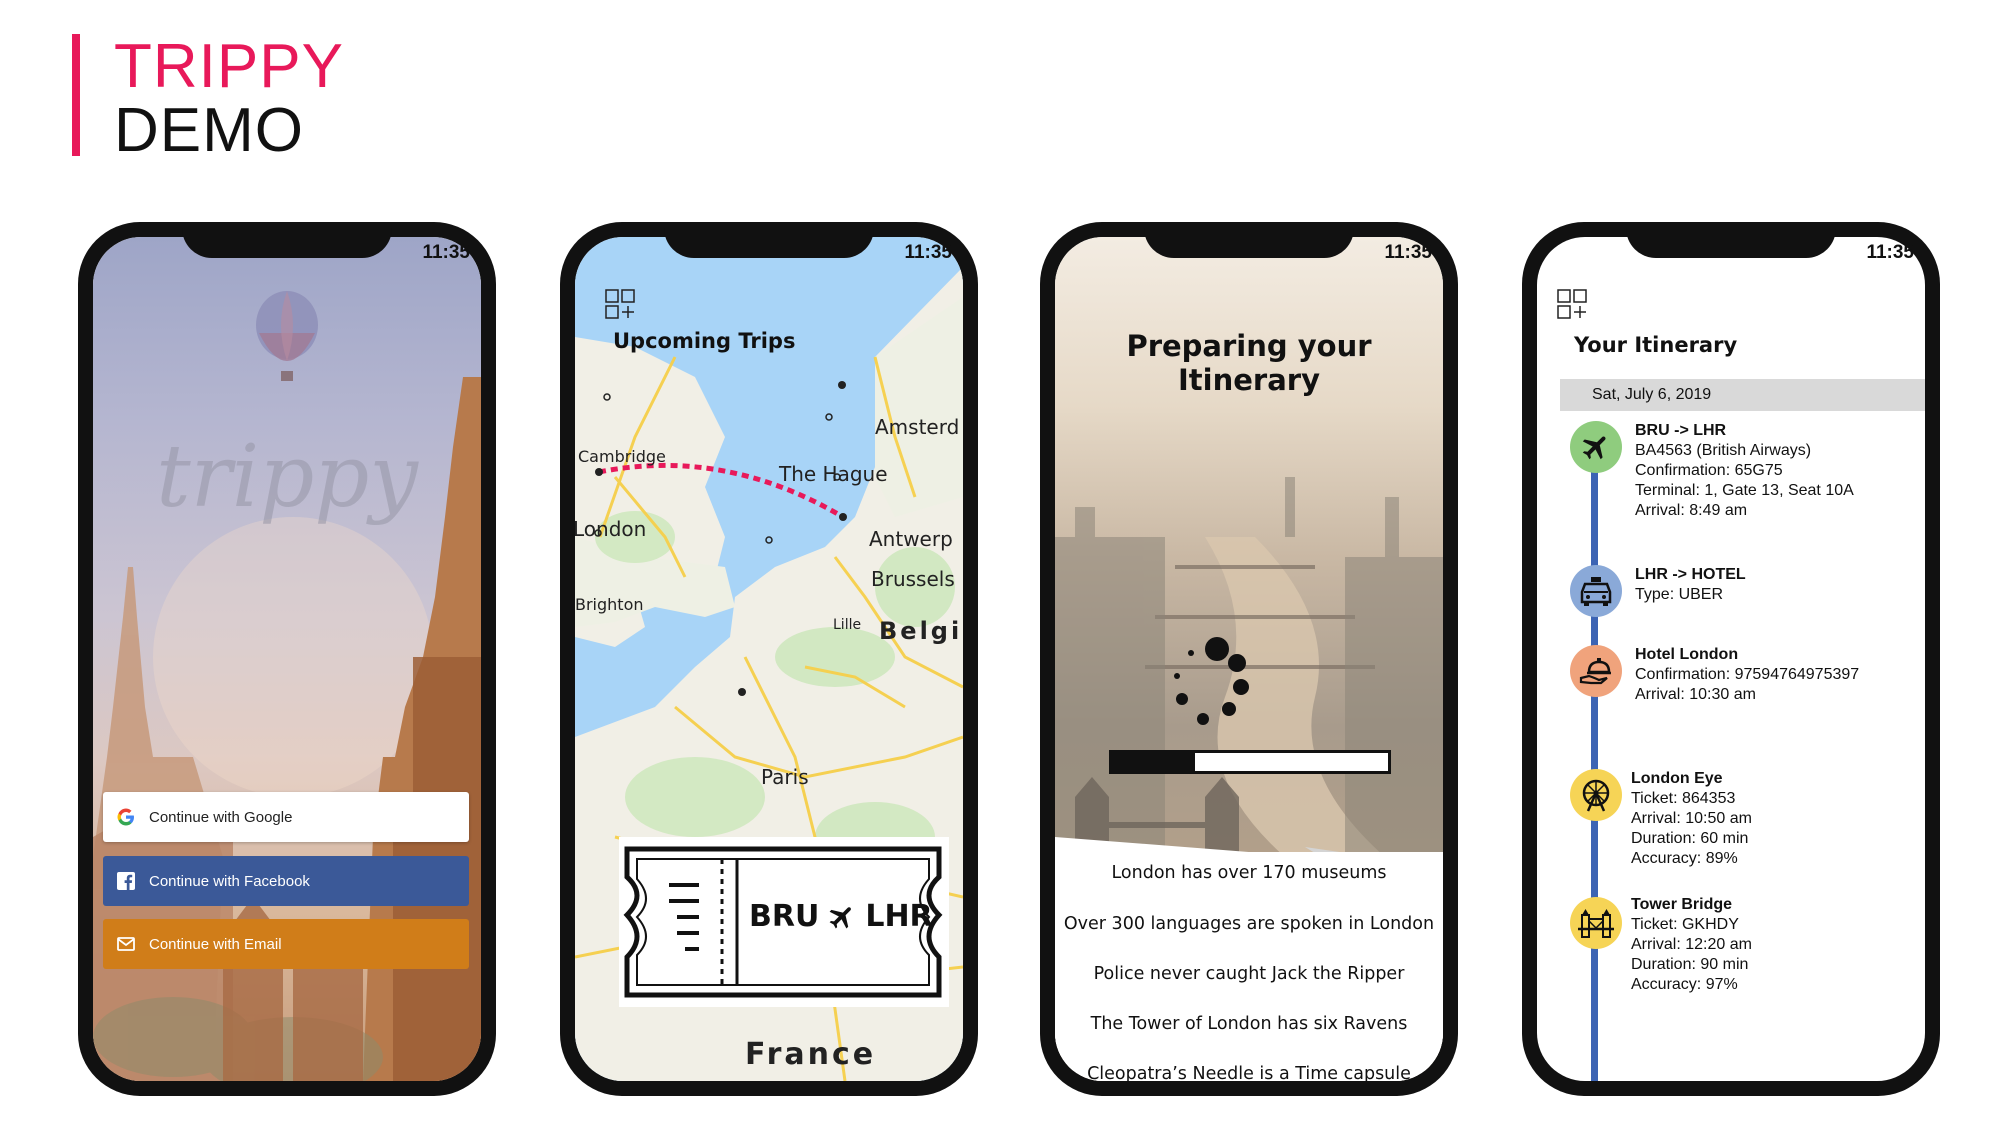 This screenshot has width=2000, height=1125. What do you see at coordinates (622, 456) in the screenshot?
I see `map-label-cambridge: Cambridge` at bounding box center [622, 456].